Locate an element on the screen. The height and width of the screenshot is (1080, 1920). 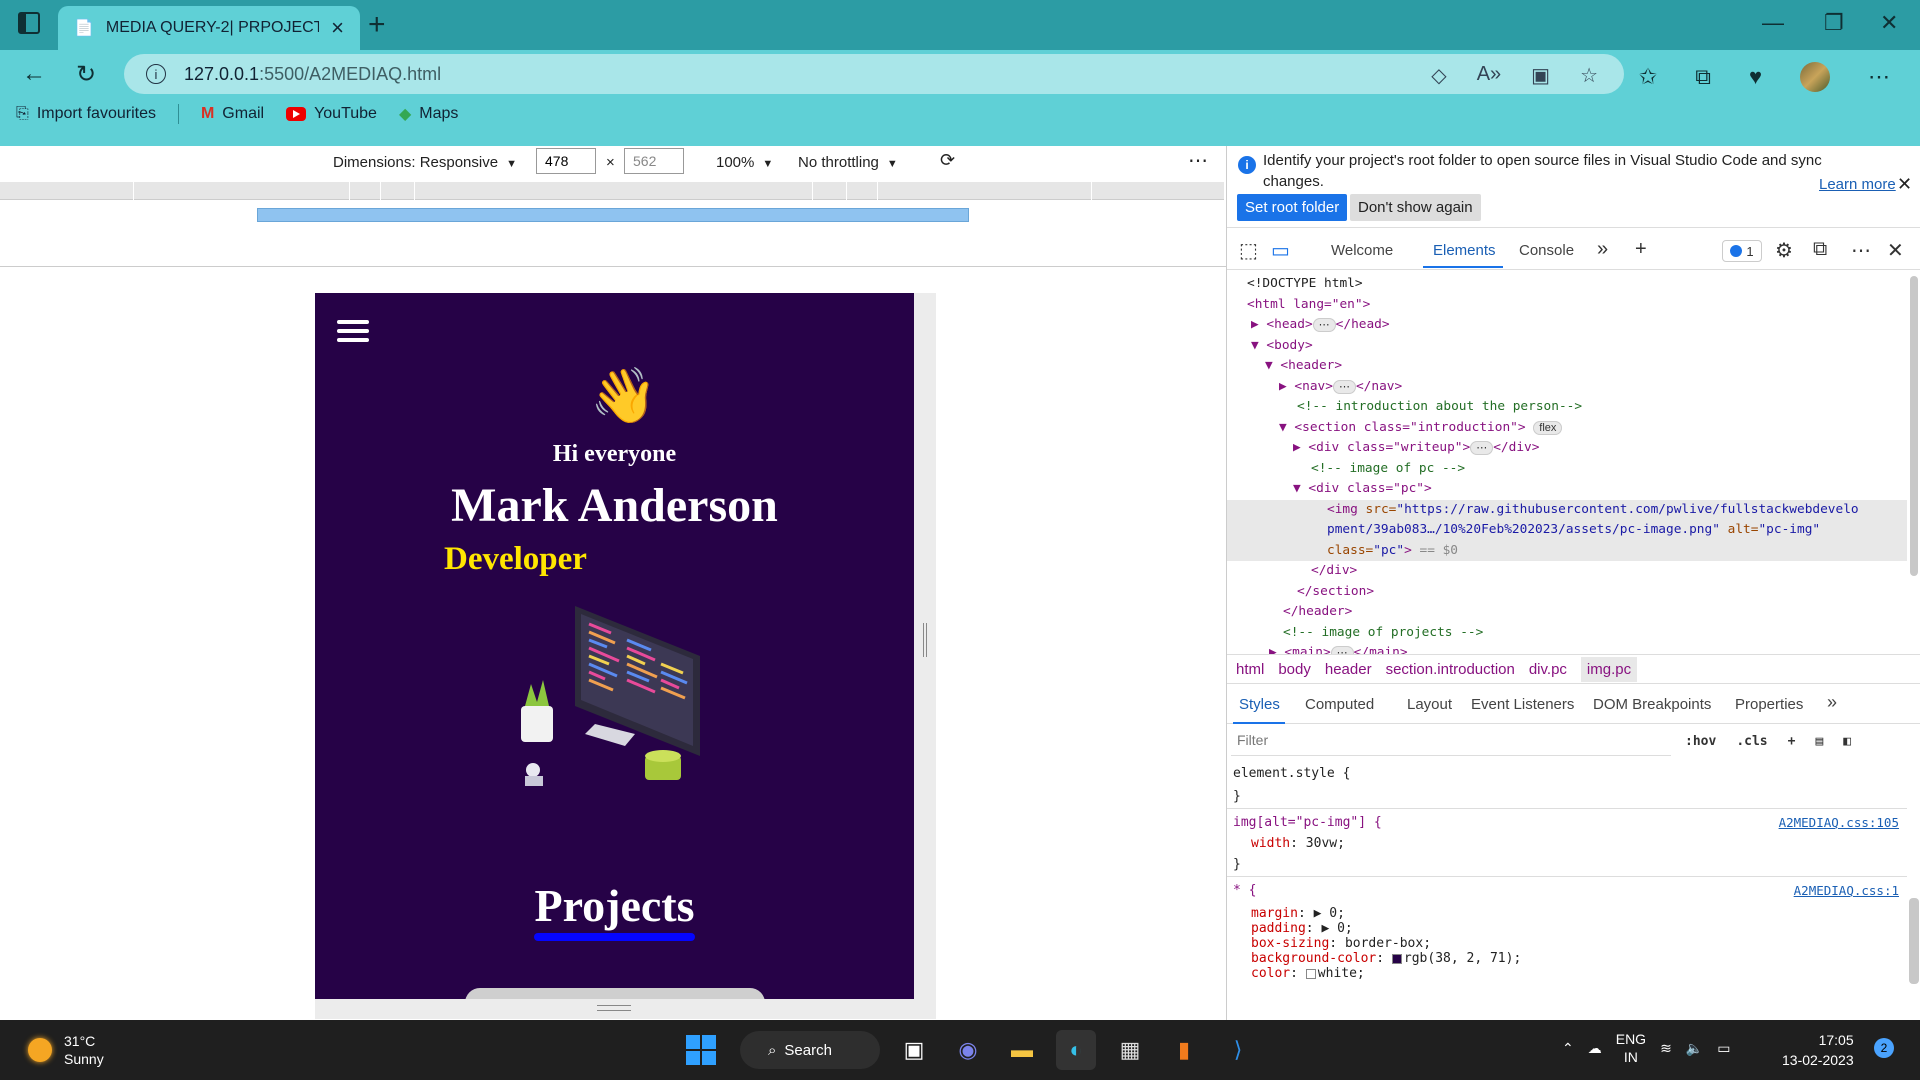
chevron-up-icon: ⌃ is located at coordinates (1568, 1048).